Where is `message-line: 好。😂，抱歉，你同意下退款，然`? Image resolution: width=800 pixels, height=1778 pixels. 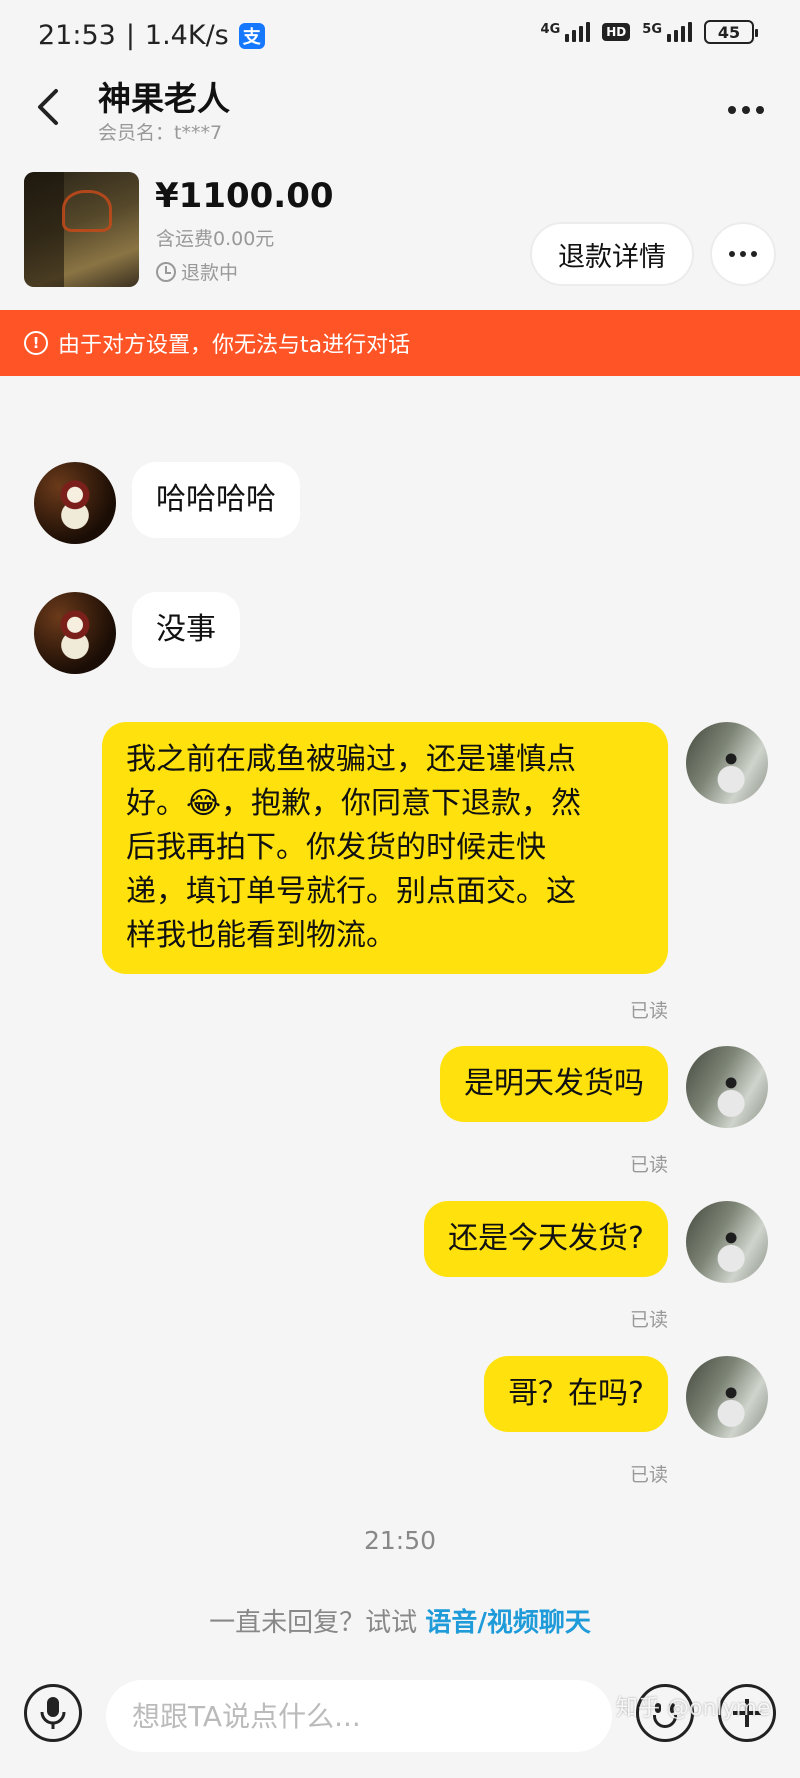
message-line: 好。😂，抱歉，你同意下退款，然 is located at coordinates (354, 803).